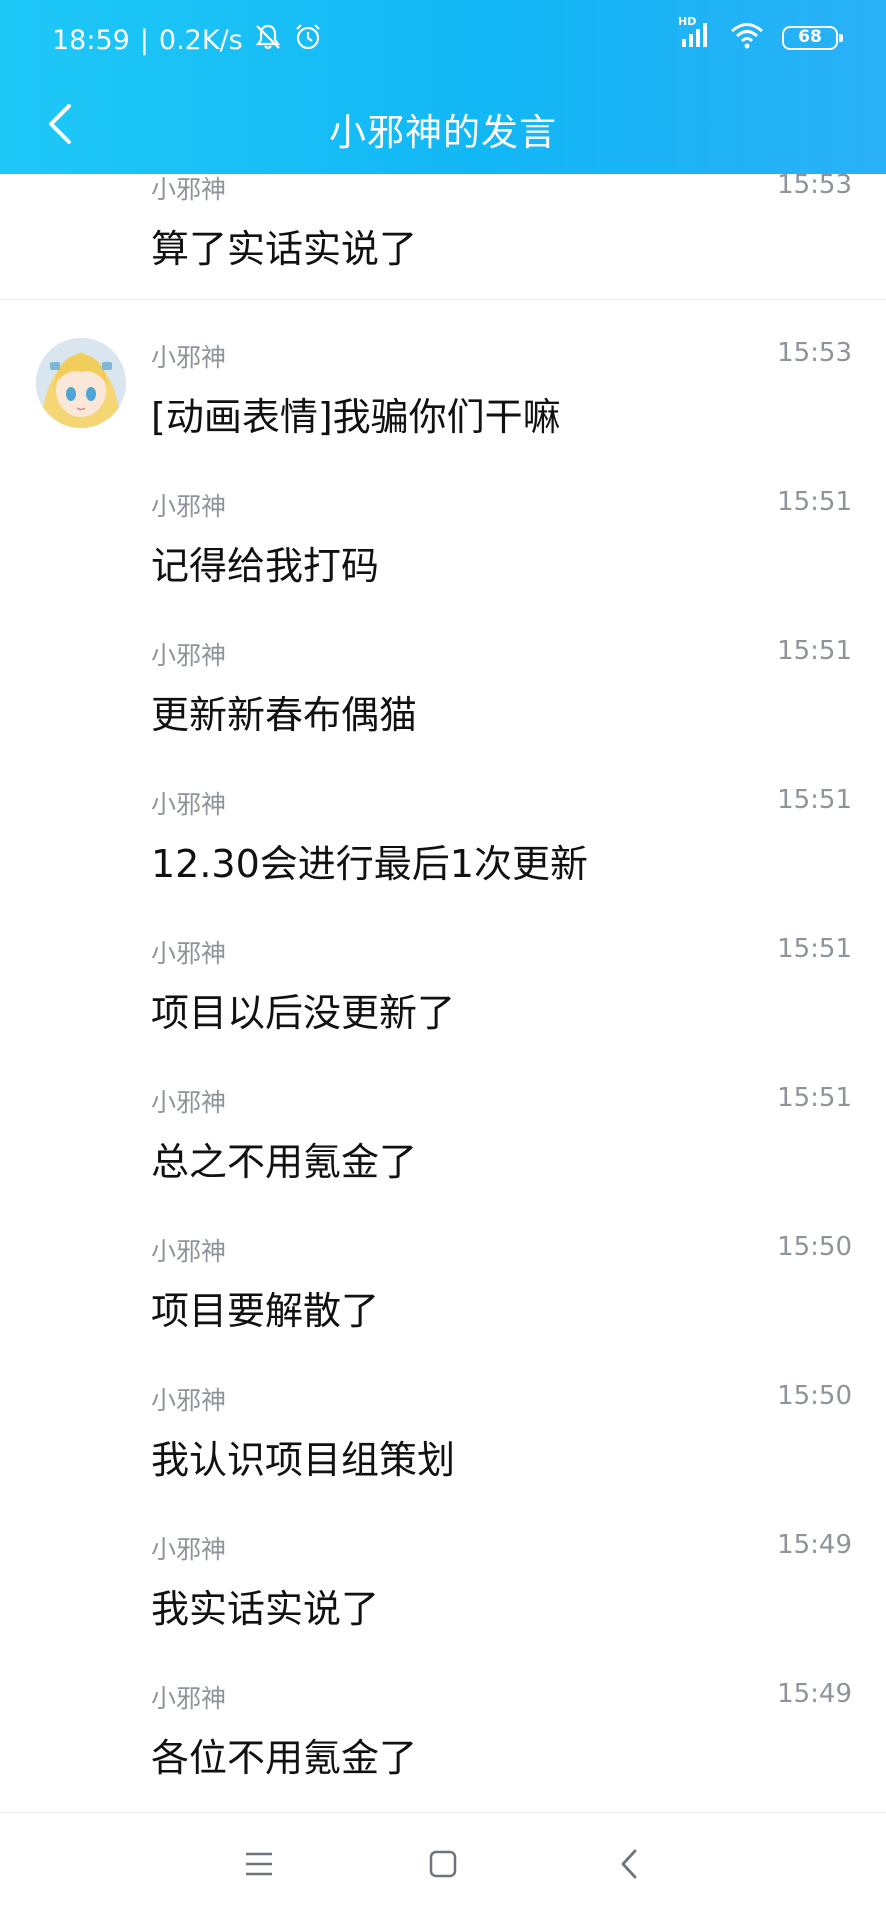 The image size is (886, 1920). I want to click on bell-off-icon, so click(268, 40).